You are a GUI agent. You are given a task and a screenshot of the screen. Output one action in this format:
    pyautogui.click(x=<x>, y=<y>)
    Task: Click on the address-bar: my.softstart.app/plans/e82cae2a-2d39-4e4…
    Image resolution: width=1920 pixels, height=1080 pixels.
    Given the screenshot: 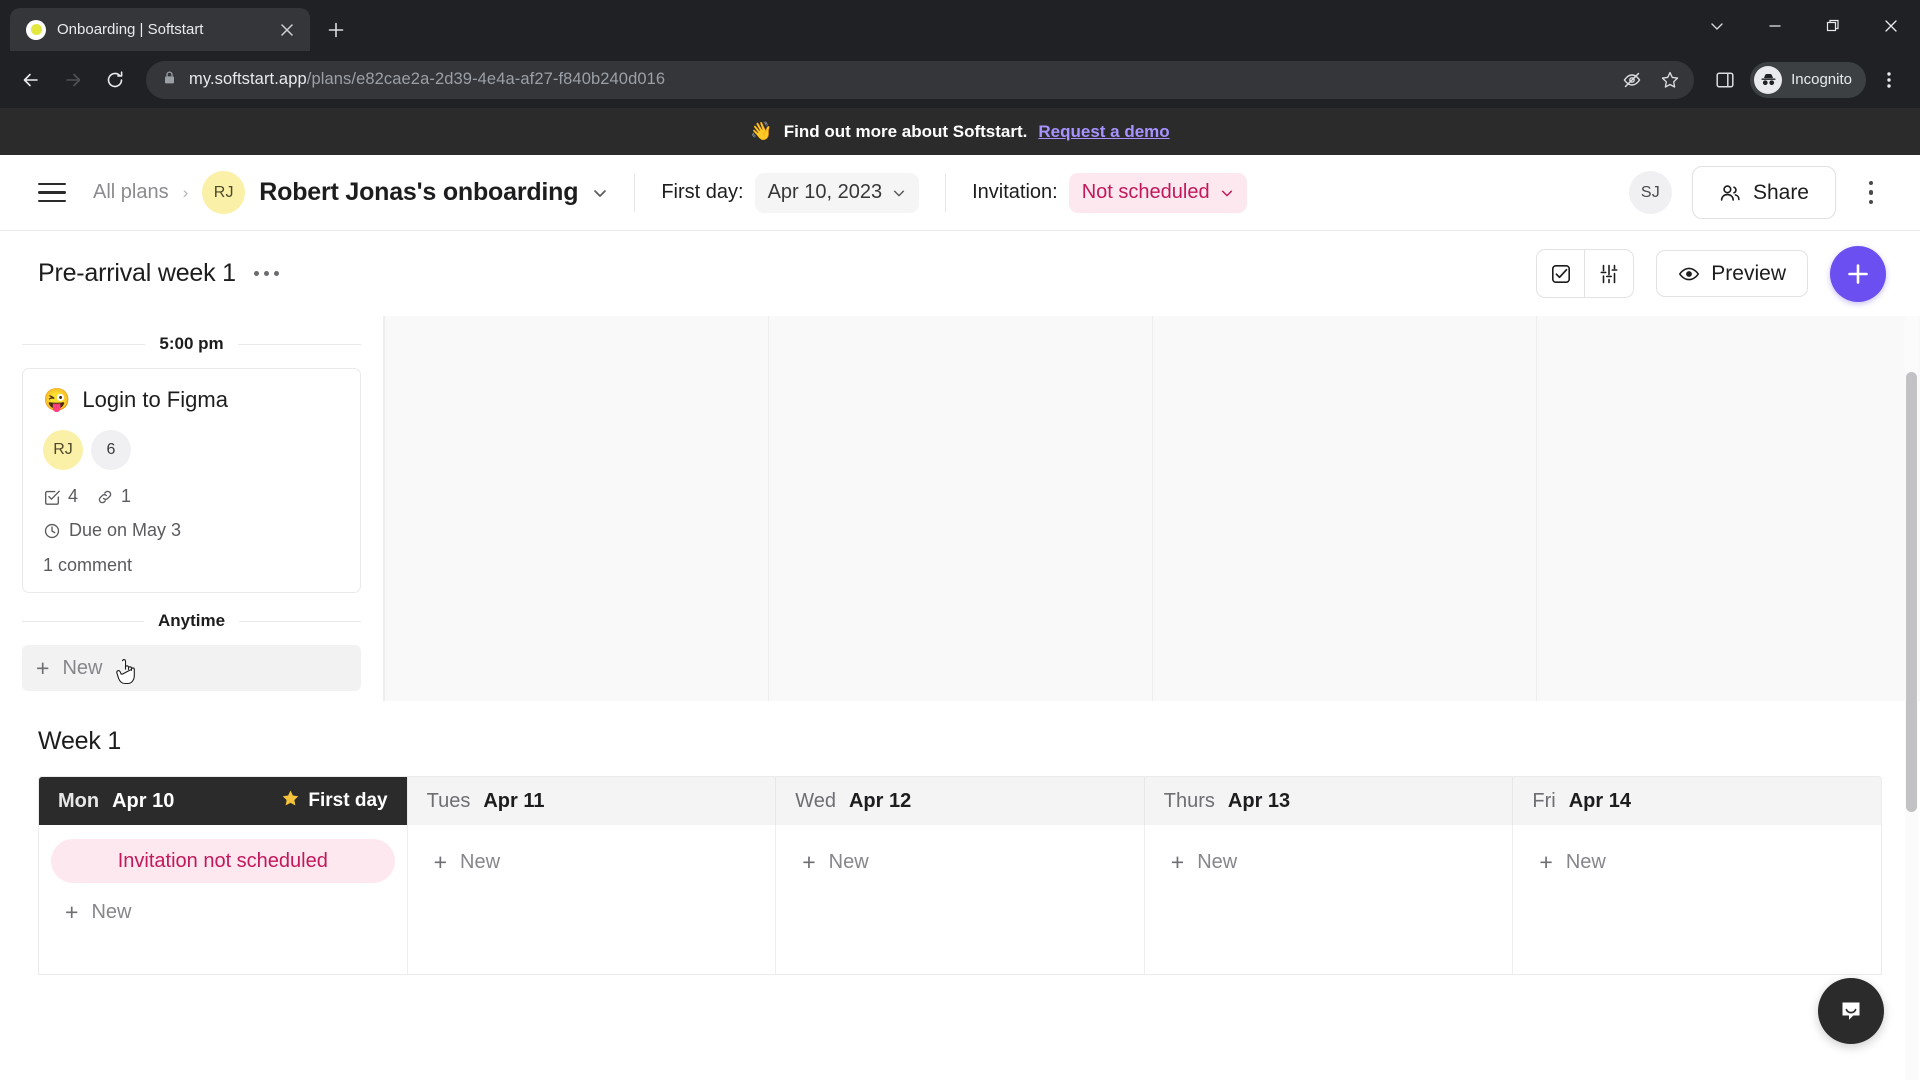 What is the action you would take?
    pyautogui.click(x=920, y=79)
    